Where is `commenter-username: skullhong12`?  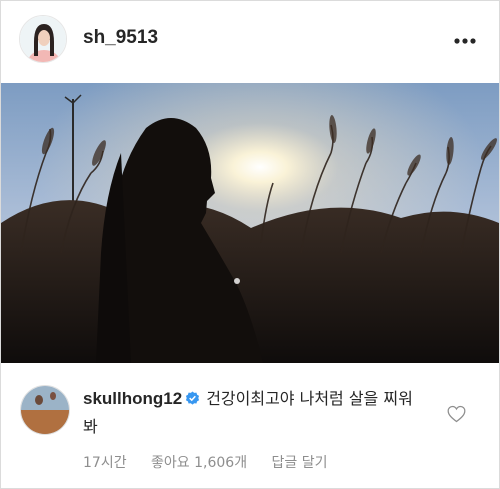
commenter-username: skullhong12 is located at coordinates (132, 398).